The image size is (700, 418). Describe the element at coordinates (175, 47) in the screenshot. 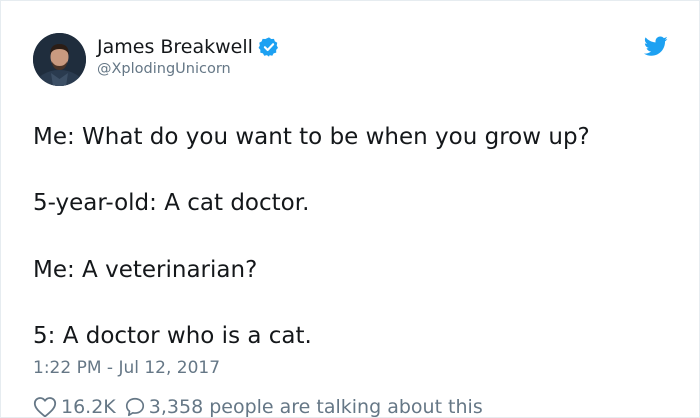

I see `display-name: James Breakwell` at that location.